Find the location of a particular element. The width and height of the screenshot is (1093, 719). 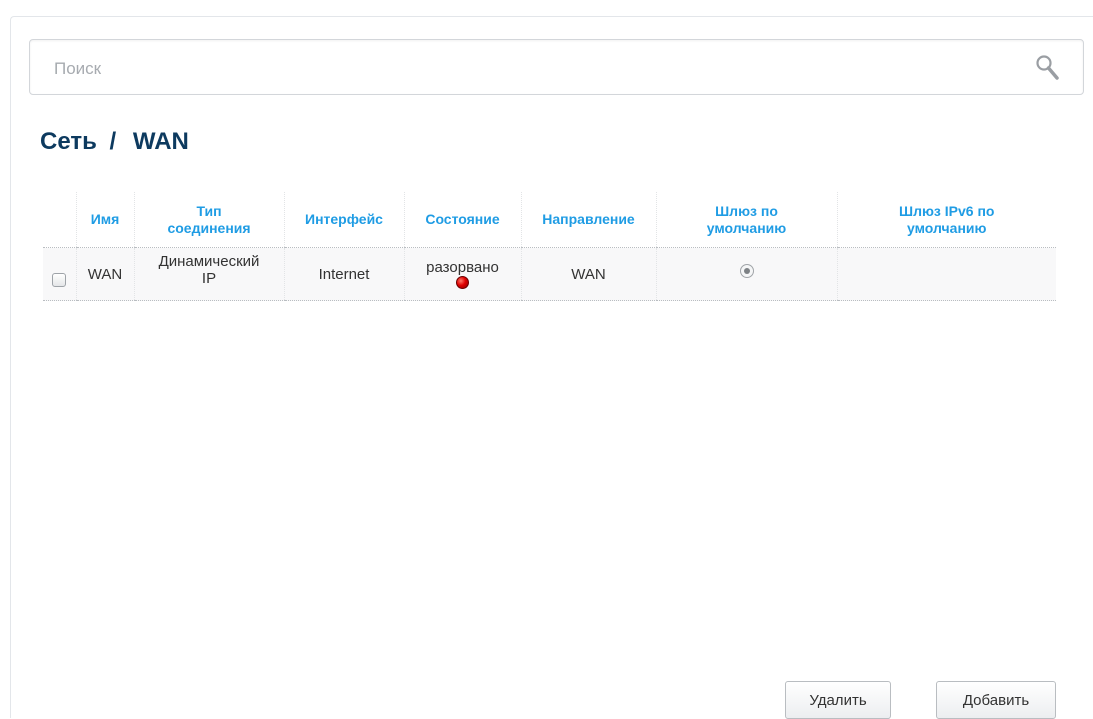

row-default-gateway-ipv6 is located at coordinates (946, 274).